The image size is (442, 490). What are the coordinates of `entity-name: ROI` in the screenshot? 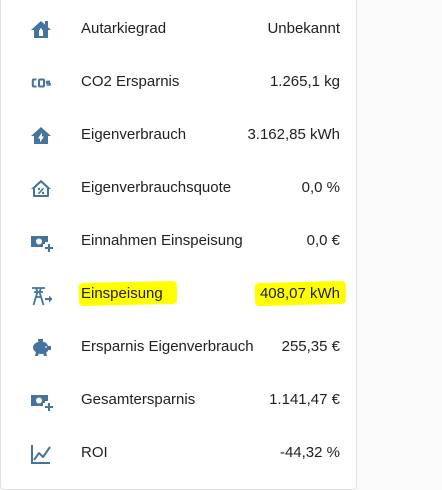 It's located at (94, 452).